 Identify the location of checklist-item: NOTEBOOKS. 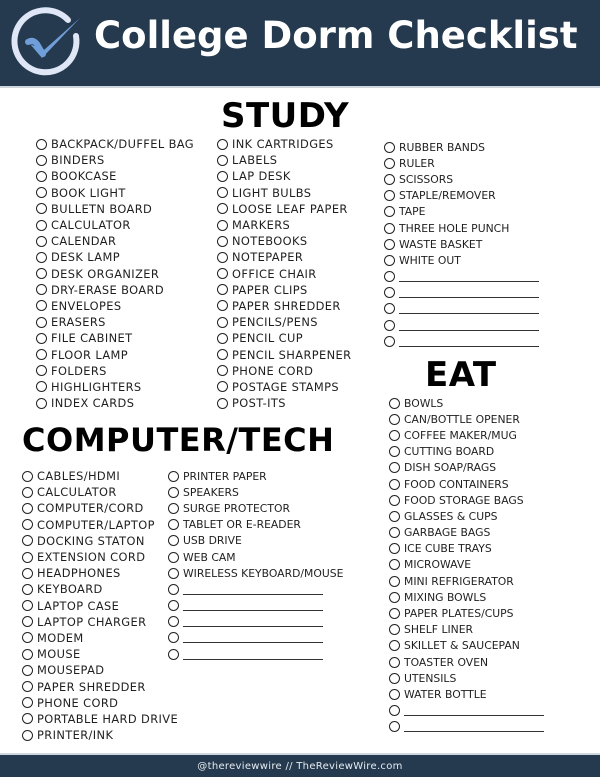
(284, 241).